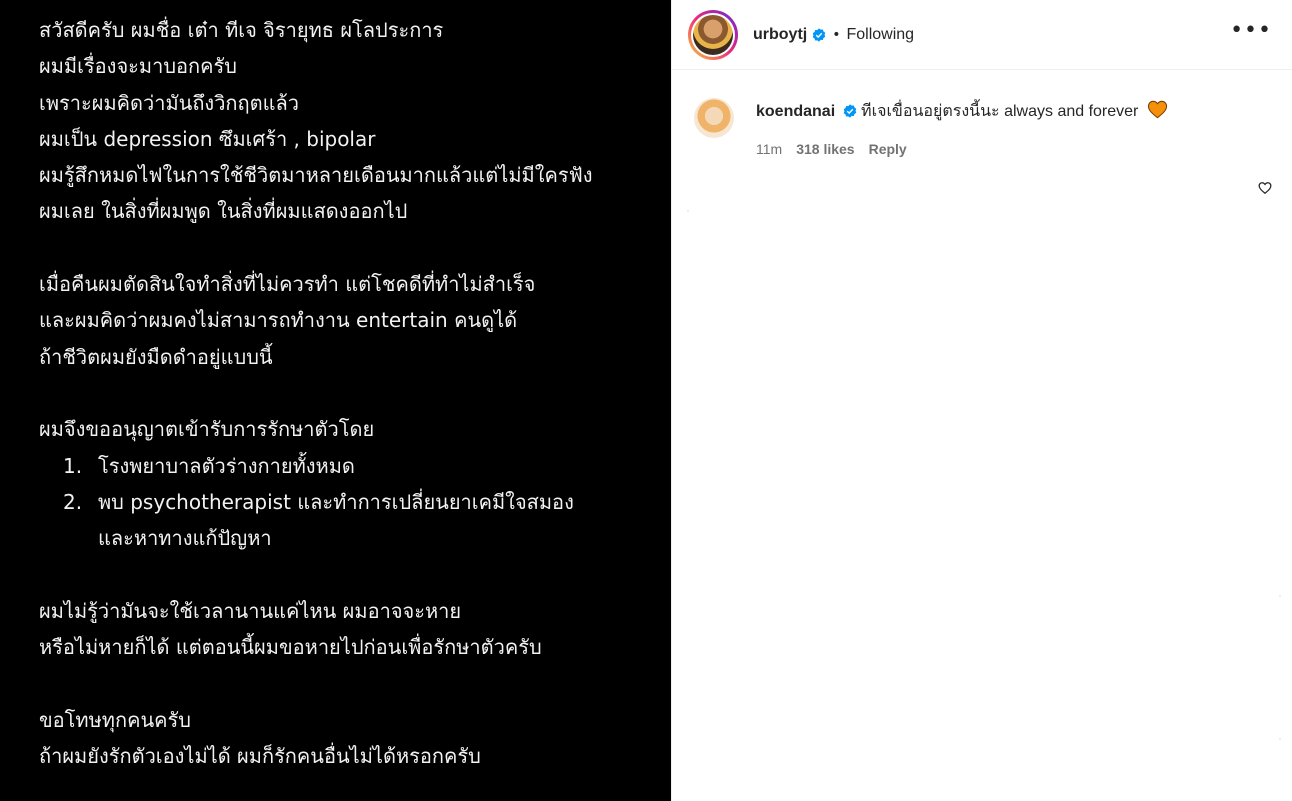 The height and width of the screenshot is (801, 1292). What do you see at coordinates (795, 111) in the screenshot?
I see `commenter-username: koendanai` at bounding box center [795, 111].